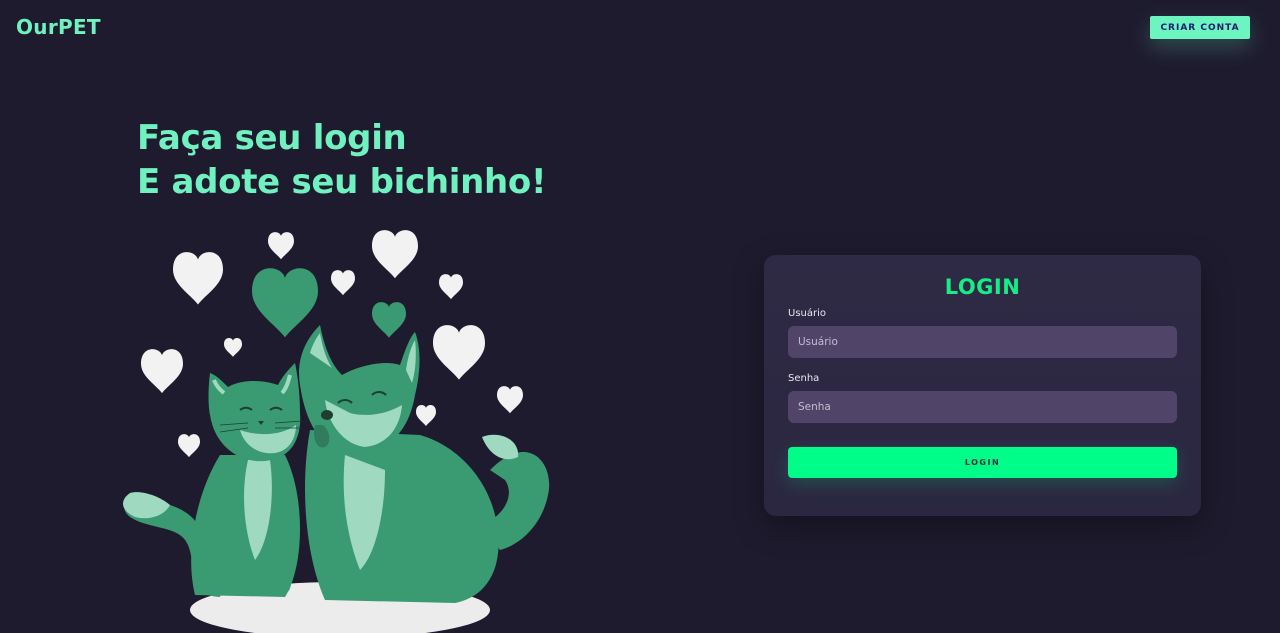 This screenshot has width=1280, height=633. What do you see at coordinates (272, 138) in the screenshot?
I see `hero-title-line-1: Faça seu login` at bounding box center [272, 138].